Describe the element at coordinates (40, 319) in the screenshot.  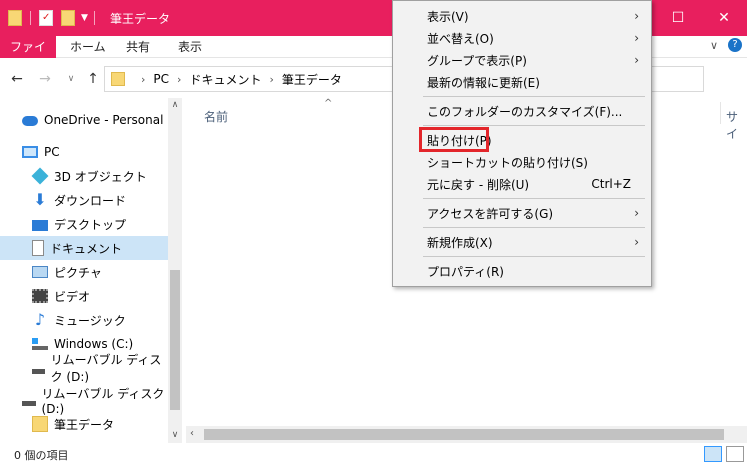
I see `music-icon: ♪` at that location.